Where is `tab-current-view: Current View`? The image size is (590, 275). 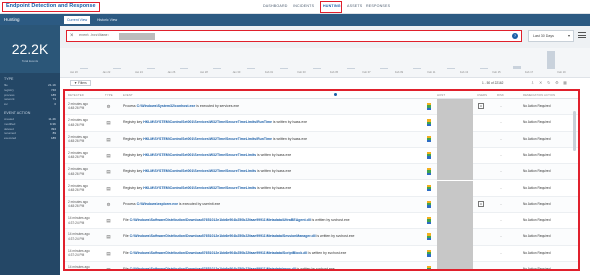
tab-current-view: Current View is located at coordinates (77, 20).